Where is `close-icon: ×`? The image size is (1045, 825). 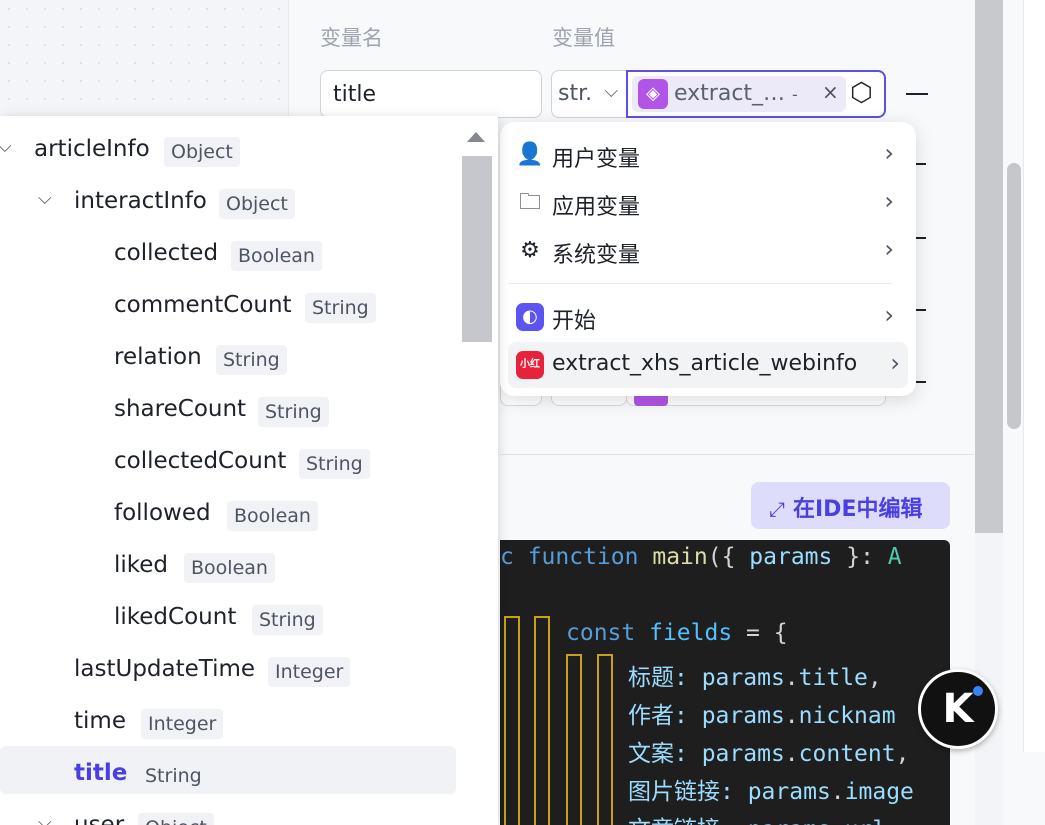
close-icon: × is located at coordinates (830, 92).